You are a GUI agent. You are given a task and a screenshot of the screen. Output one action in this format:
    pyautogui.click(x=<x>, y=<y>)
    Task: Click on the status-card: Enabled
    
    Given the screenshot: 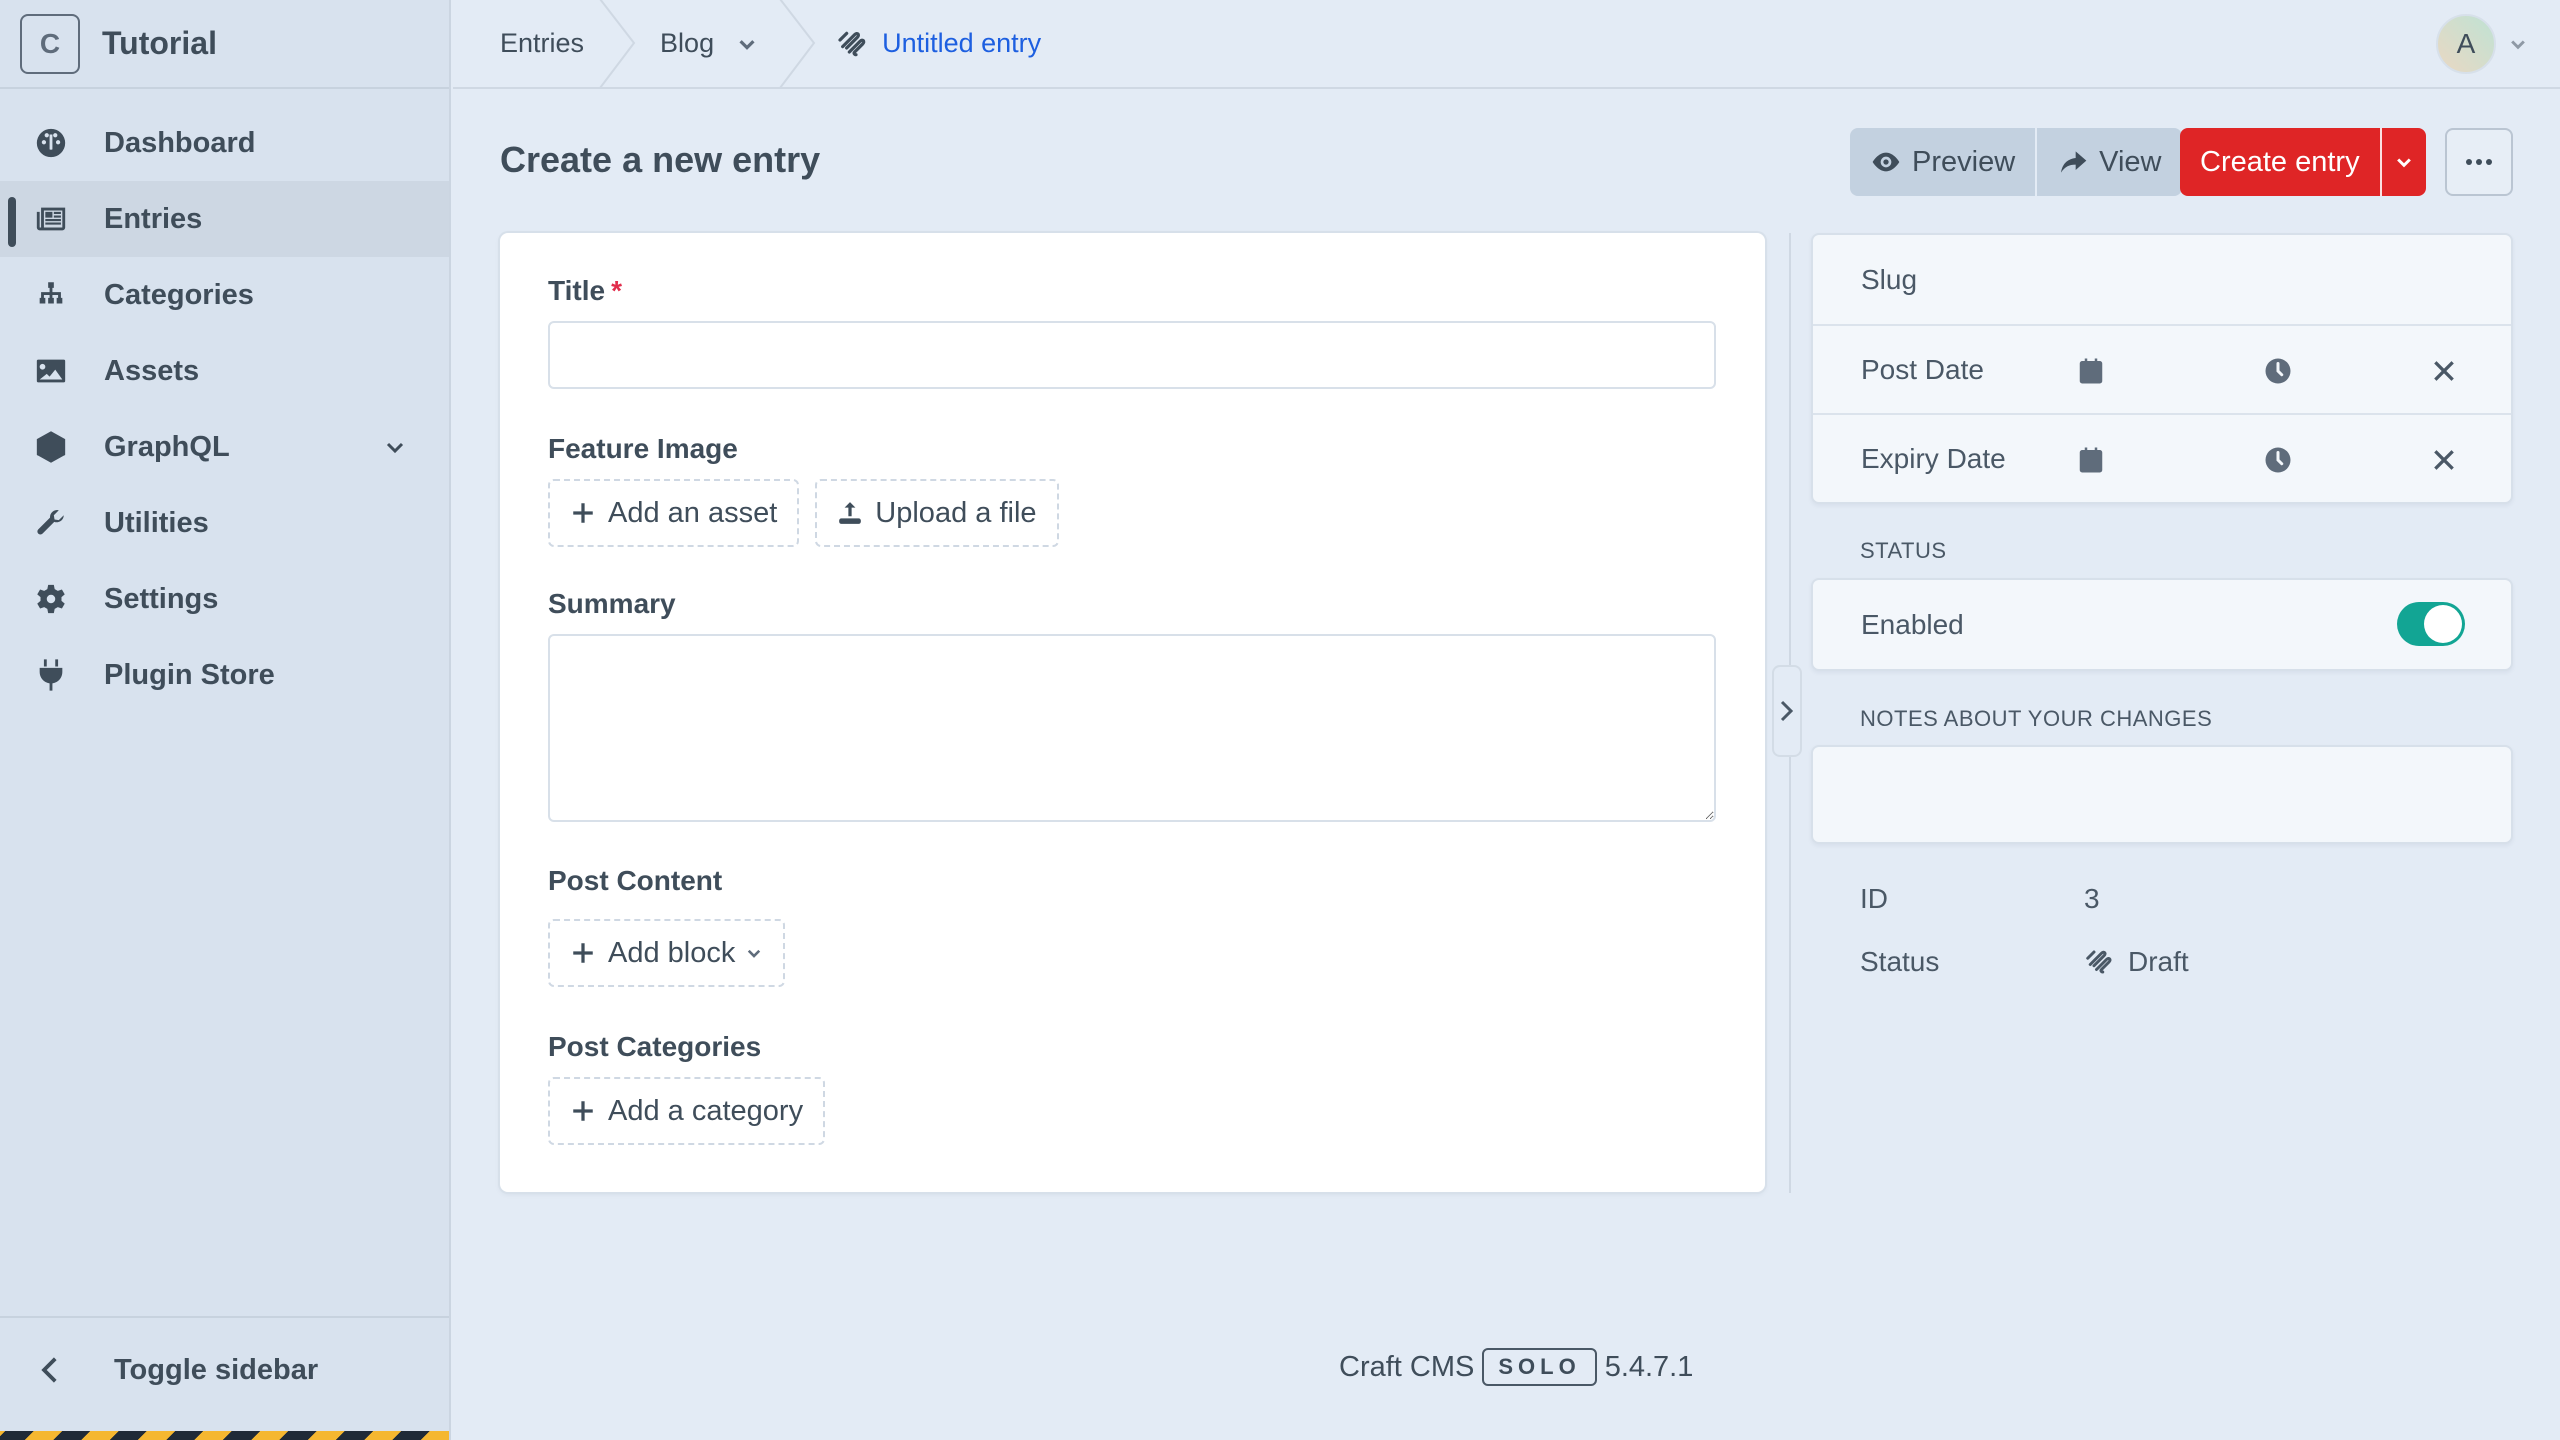 What is the action you would take?
    pyautogui.click(x=2162, y=624)
    